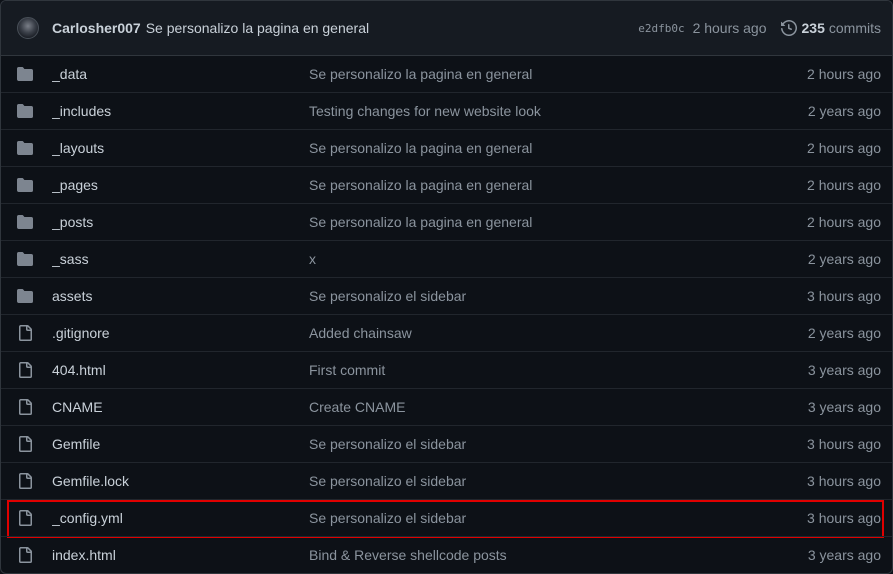 The height and width of the screenshot is (574, 893). Describe the element at coordinates (257, 28) in the screenshot. I see `commit-message-link: Se personalizo la pagina en general` at that location.